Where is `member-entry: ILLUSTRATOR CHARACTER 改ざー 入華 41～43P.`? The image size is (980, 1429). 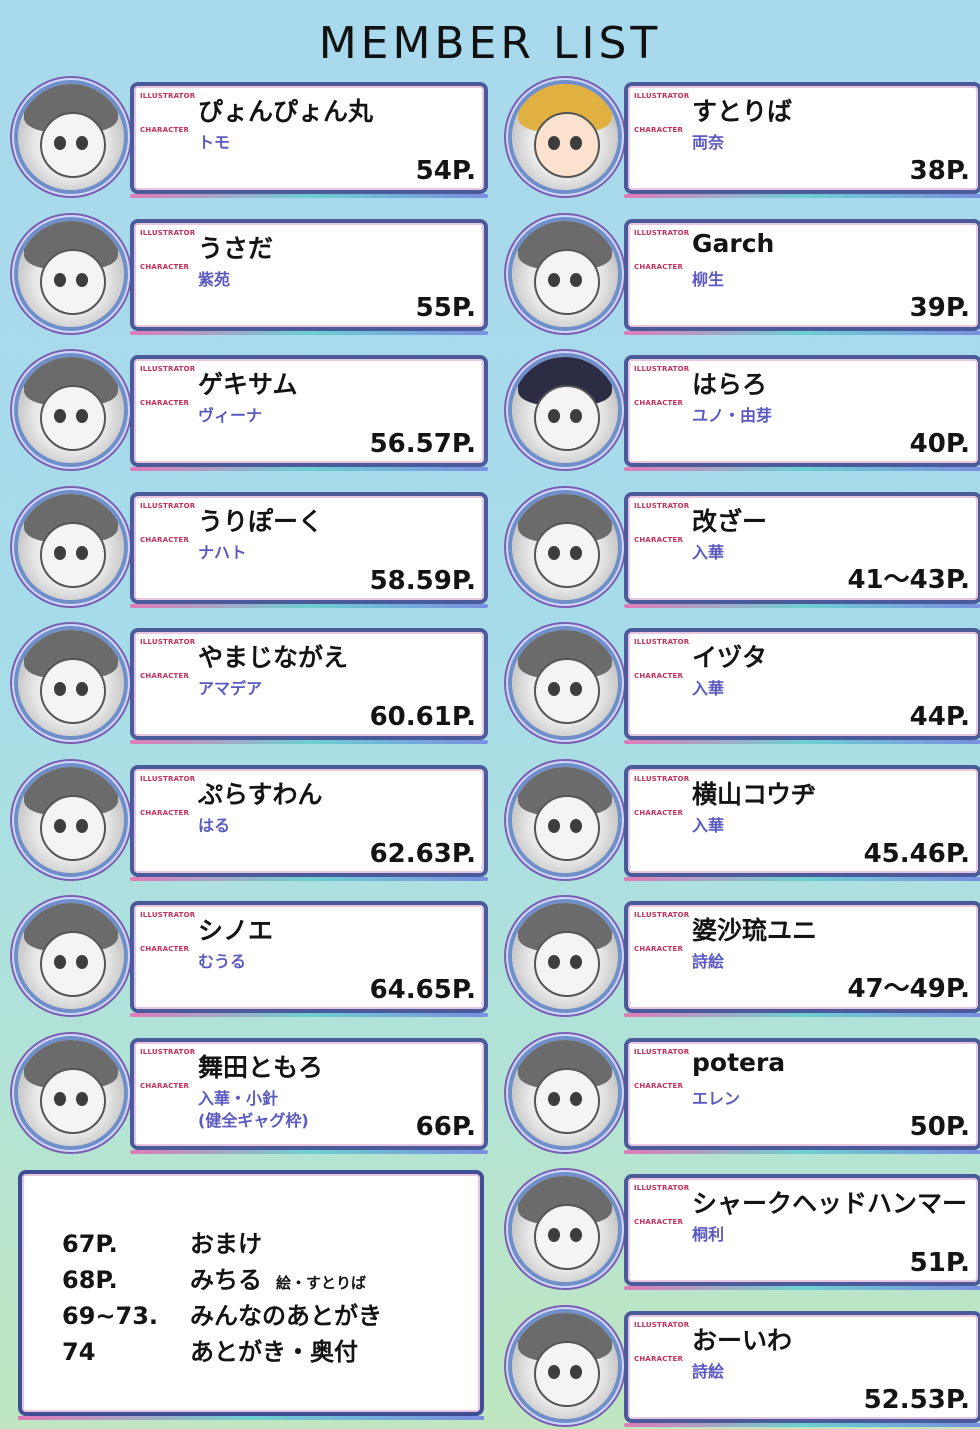
member-entry: ILLUSTRATOR CHARACTER 改ざー 入華 41～43P. is located at coordinates (746, 549).